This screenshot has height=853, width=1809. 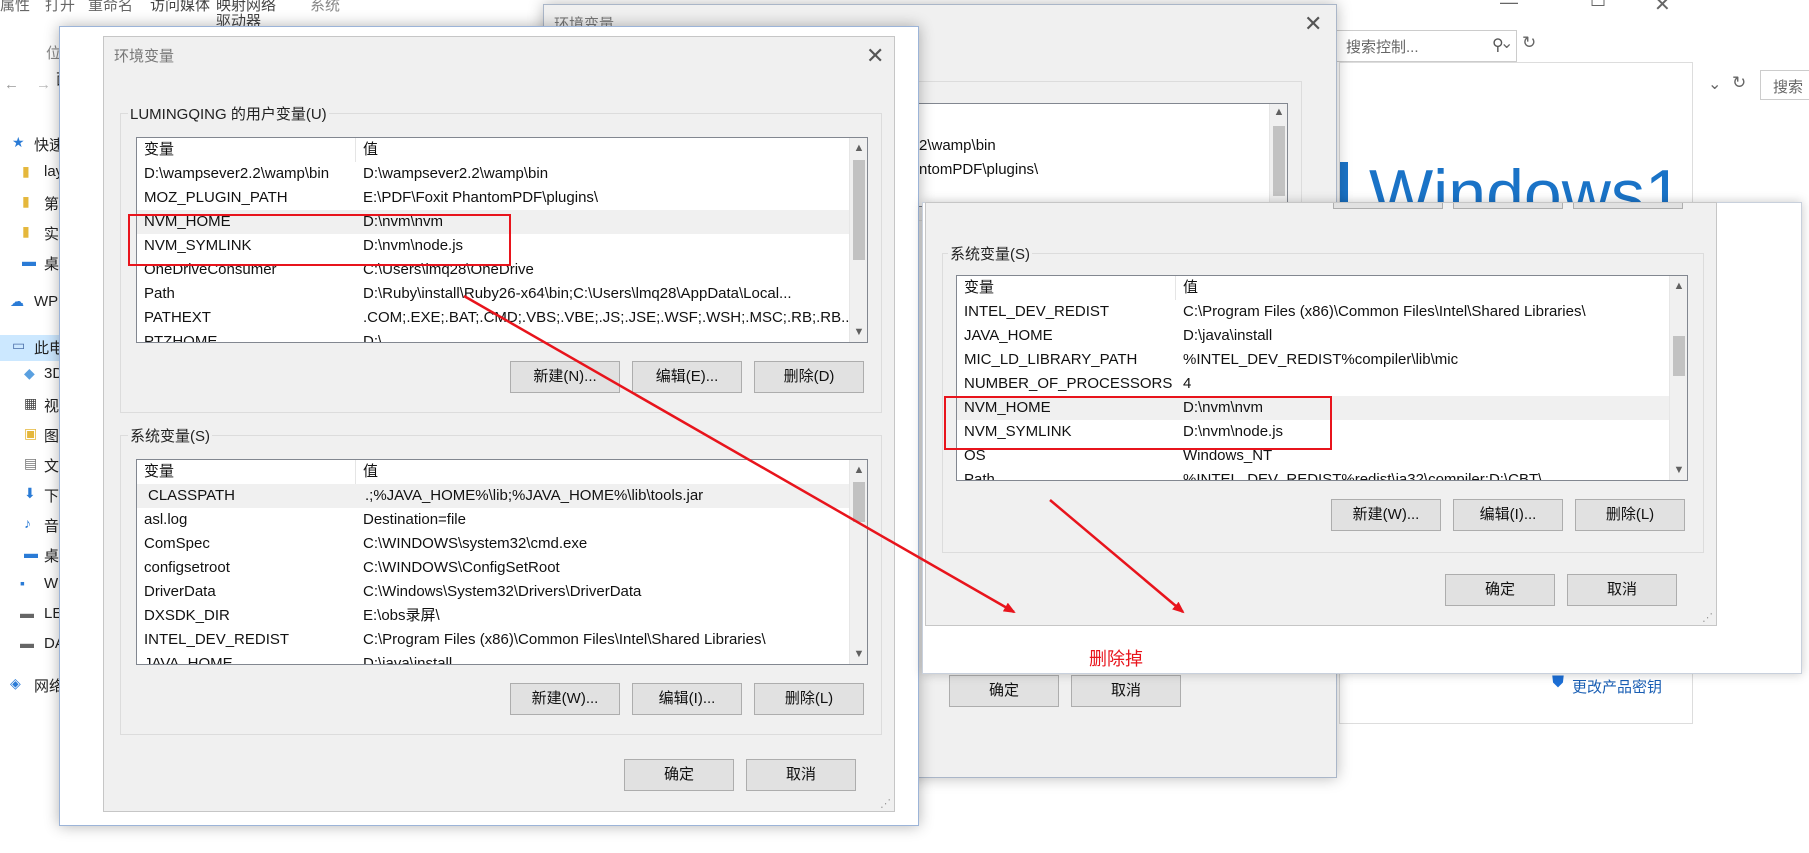 What do you see at coordinates (739, 454) in the screenshot?
I see `arrow-from-user-vars` at bounding box center [739, 454].